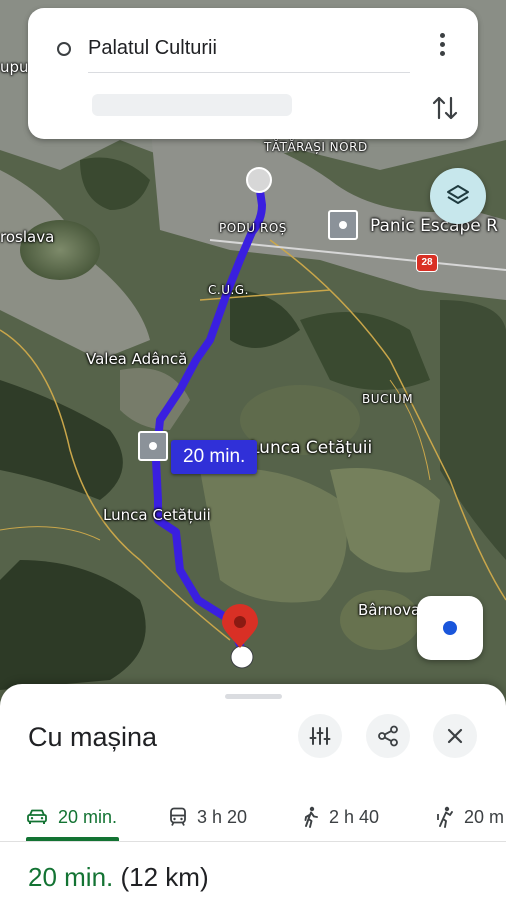  I want to click on tab-walking: 2 h 40, so click(341, 817).